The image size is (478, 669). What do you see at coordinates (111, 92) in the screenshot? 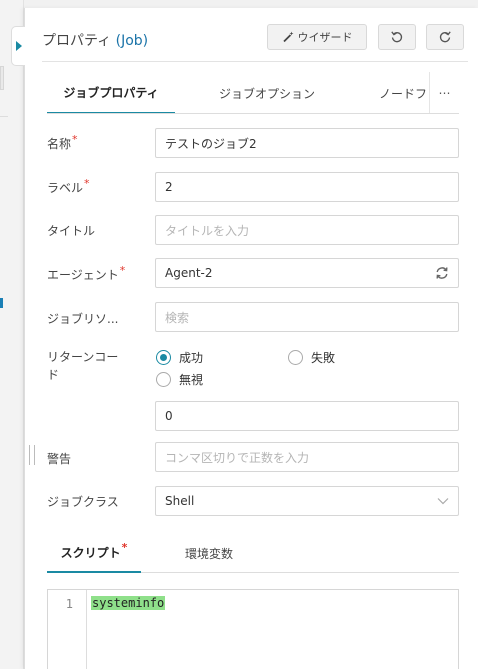
I see `tab-job-properties: ジョブプロパティ` at bounding box center [111, 92].